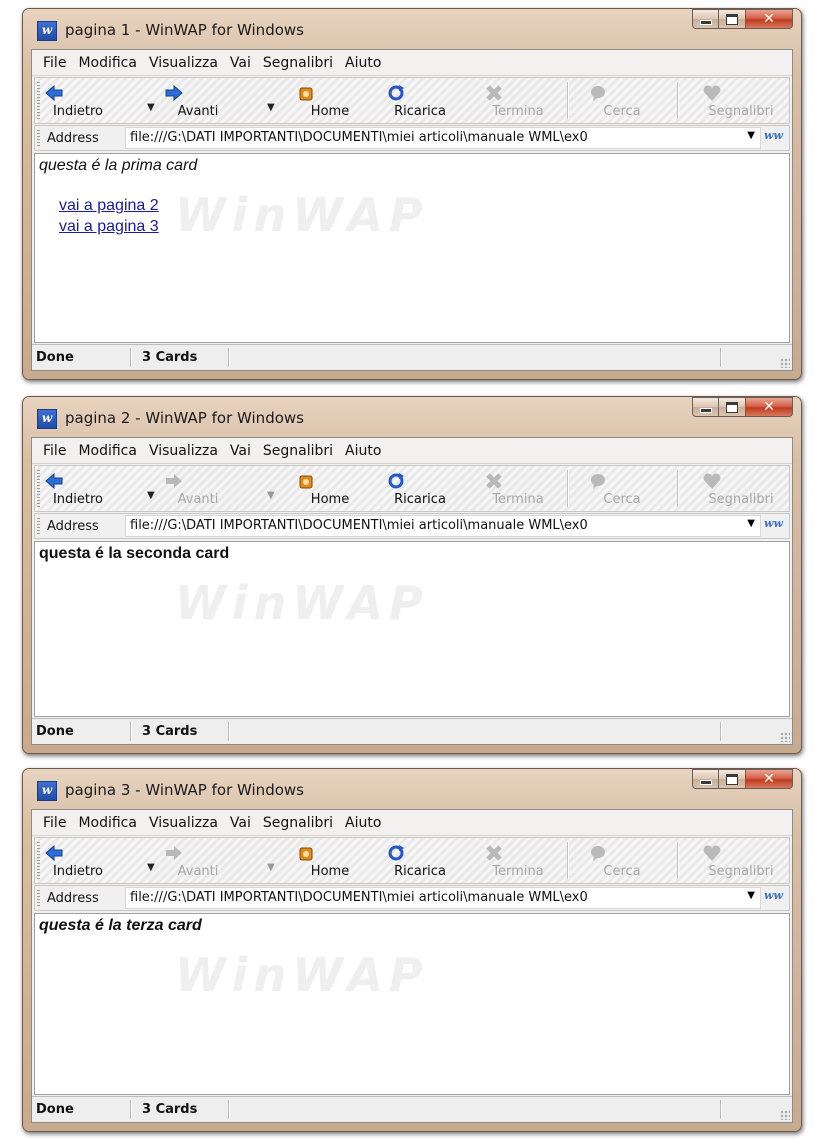 This screenshot has height=1140, width=814. What do you see at coordinates (705, 22) in the screenshot?
I see `minimize-icon` at bounding box center [705, 22].